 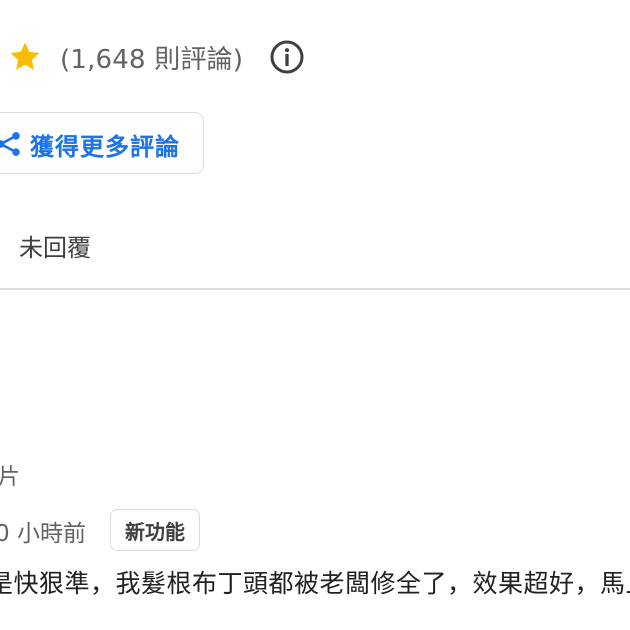 I want to click on star-icon, so click(x=25, y=56).